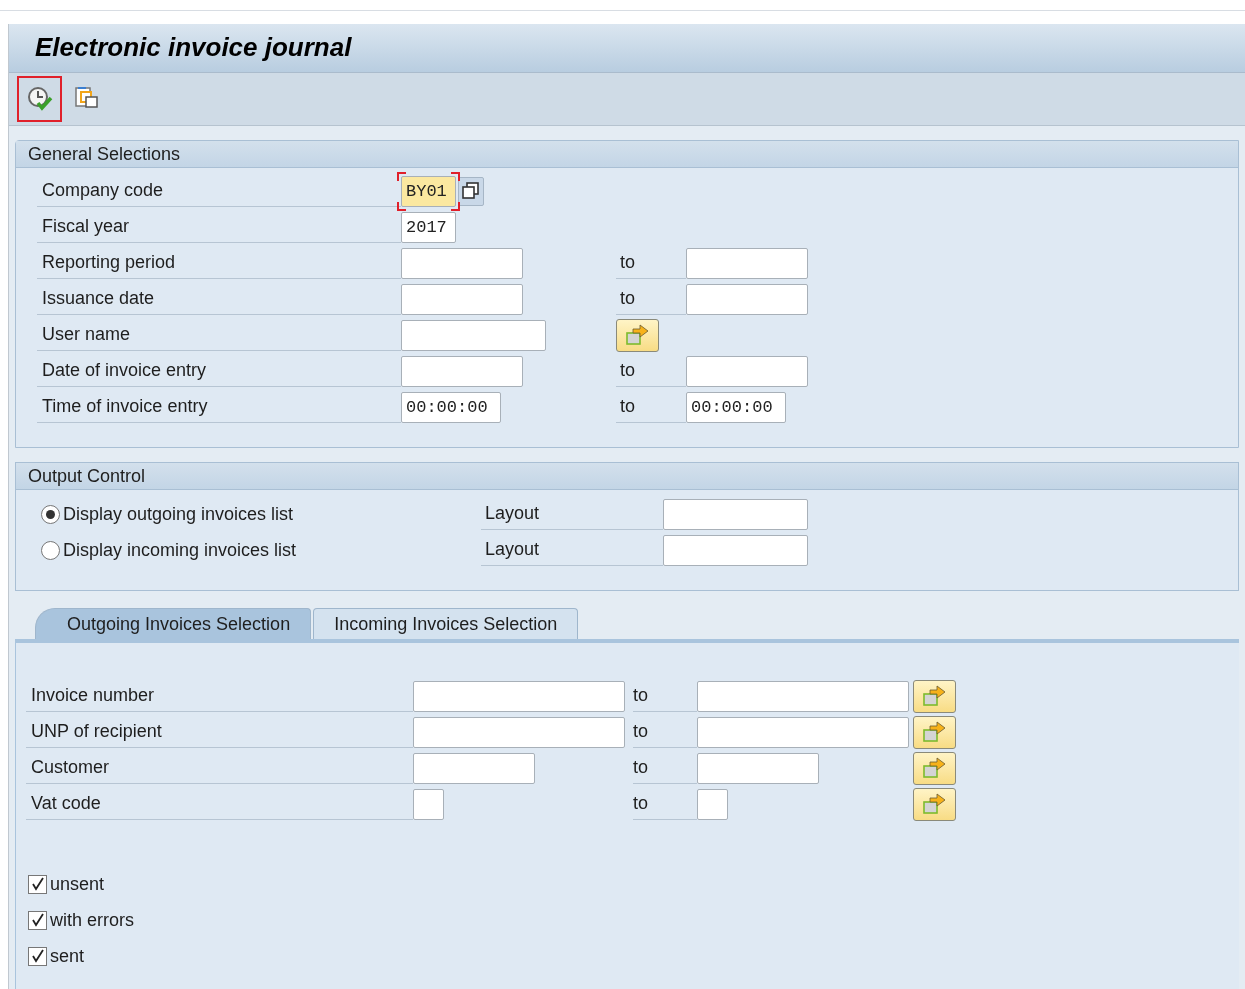 The image size is (1245, 989). What do you see at coordinates (428, 191) in the screenshot?
I see `input-field: BY01` at bounding box center [428, 191].